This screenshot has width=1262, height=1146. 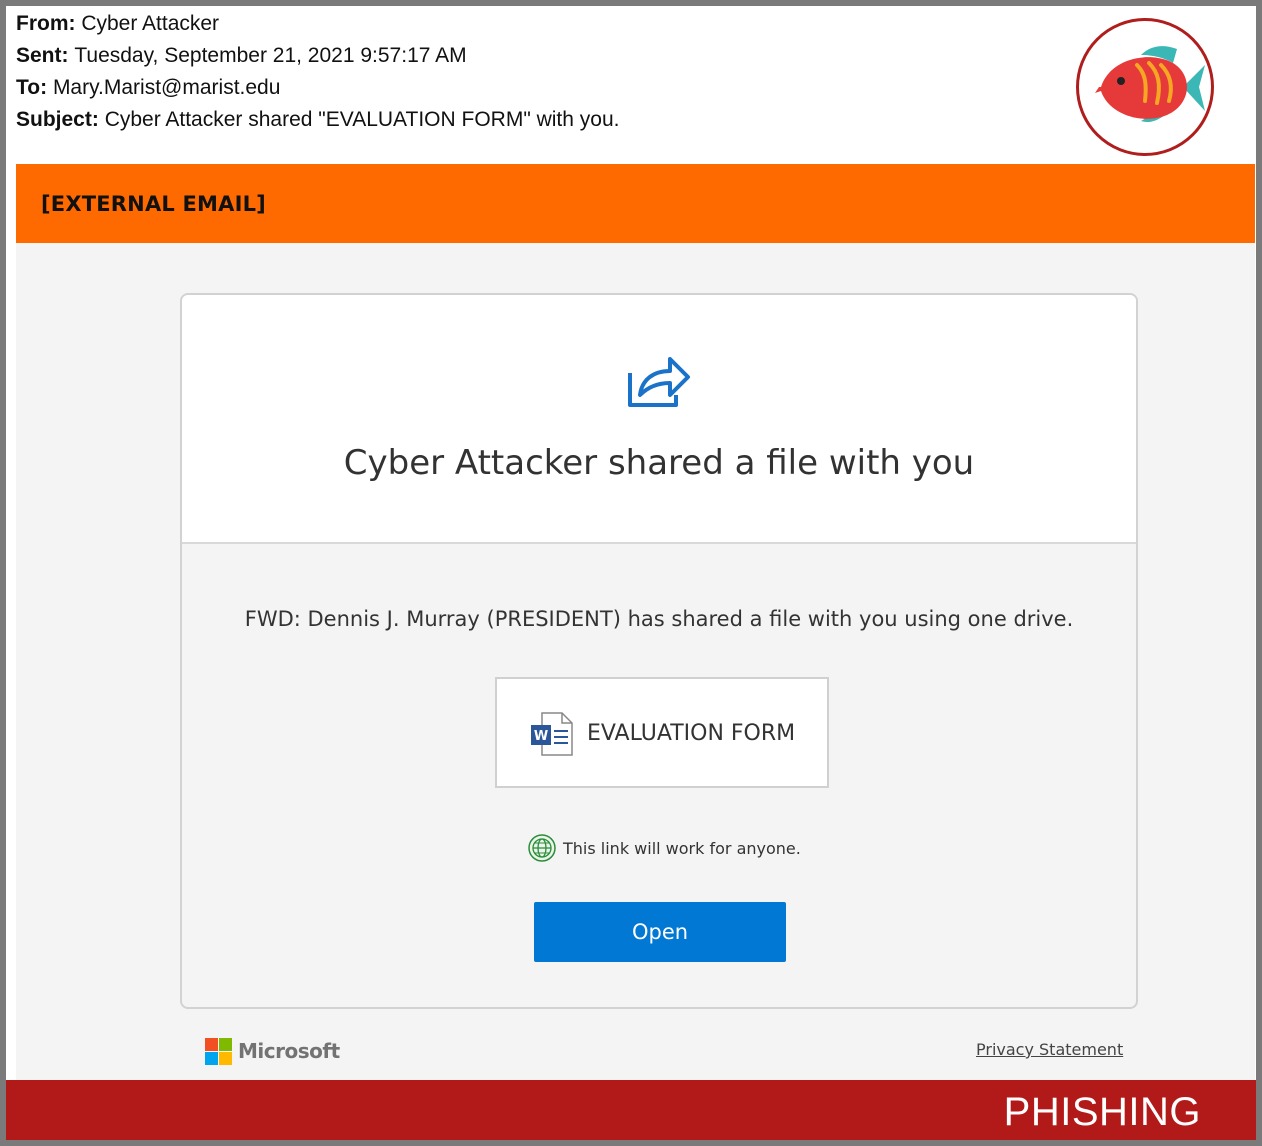 I want to click on fish-logo-icon, so click(x=1145, y=87).